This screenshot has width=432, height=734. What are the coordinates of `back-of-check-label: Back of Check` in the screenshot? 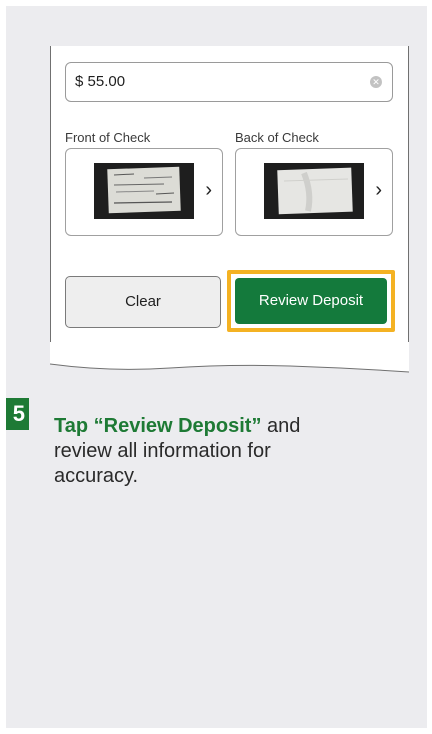 It's located at (277, 137).